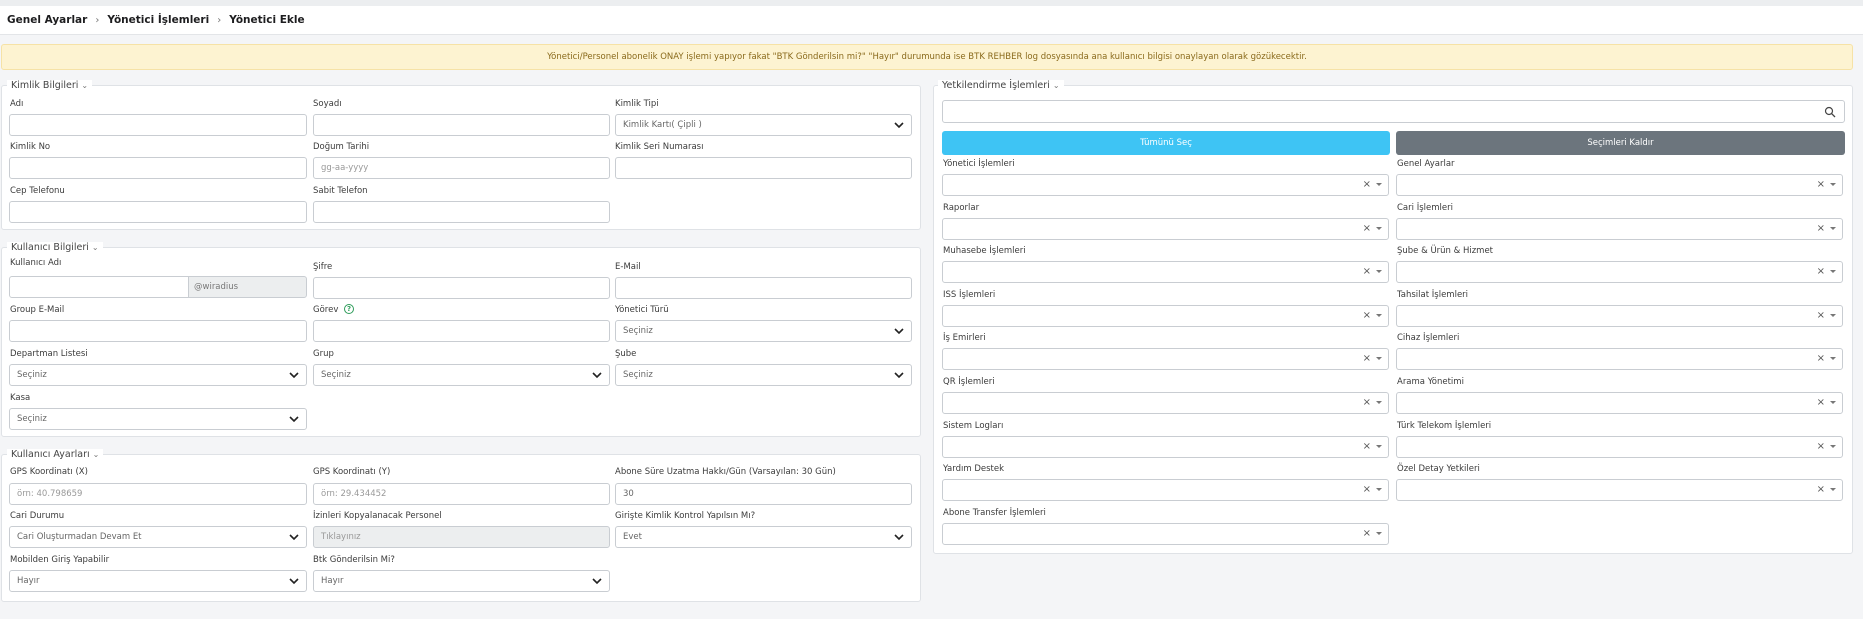 Image resolution: width=1863 pixels, height=619 pixels. What do you see at coordinates (158, 494) in the screenshot?
I see `gps-x-input: örn: 40.798659` at bounding box center [158, 494].